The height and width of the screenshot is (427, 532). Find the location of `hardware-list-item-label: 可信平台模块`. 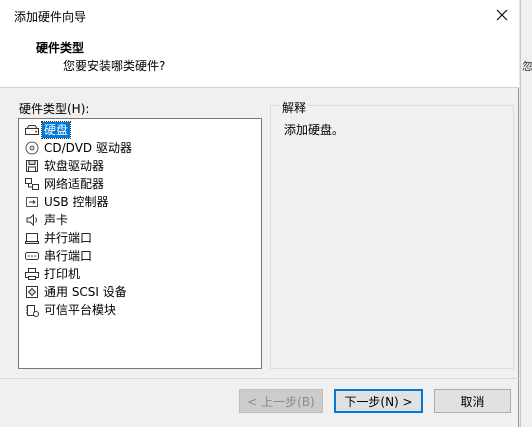

hardware-list-item-label: 可信平台模块 is located at coordinates (80, 310).